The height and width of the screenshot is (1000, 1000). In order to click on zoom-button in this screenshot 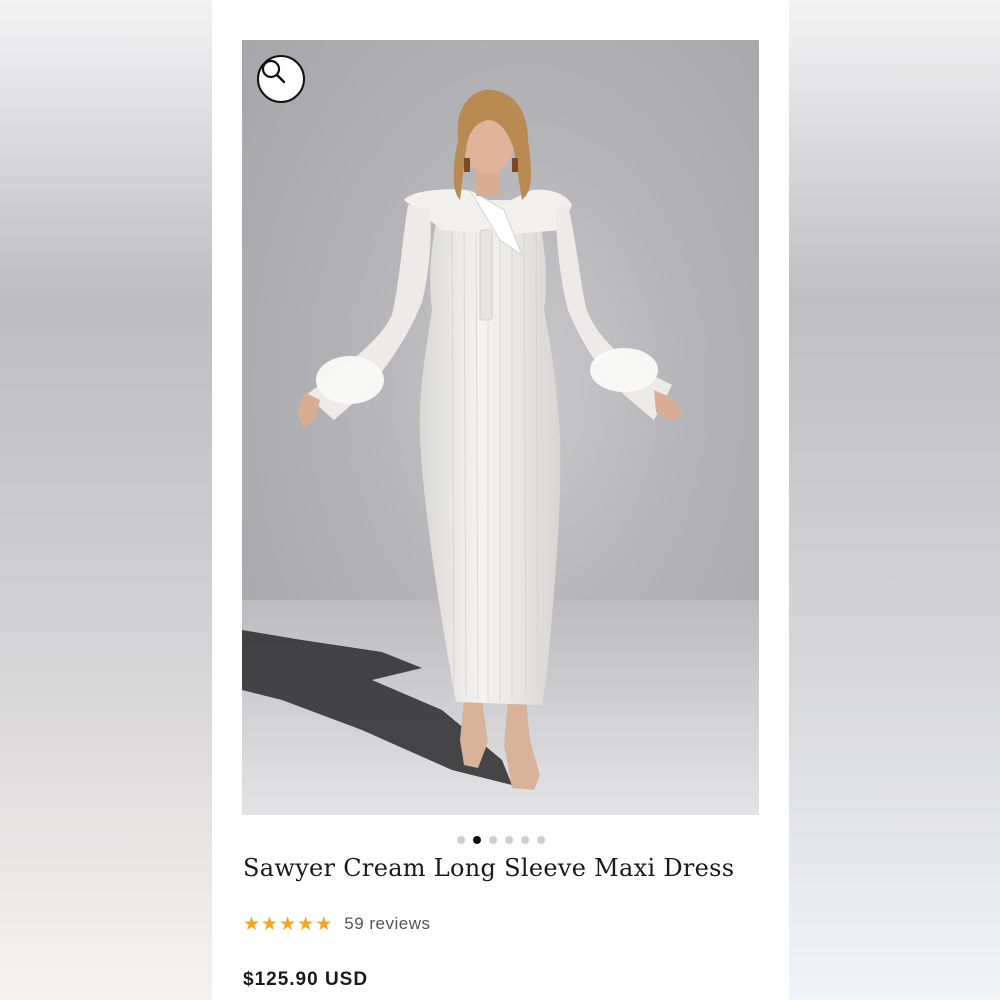, I will do `click(281, 79)`.